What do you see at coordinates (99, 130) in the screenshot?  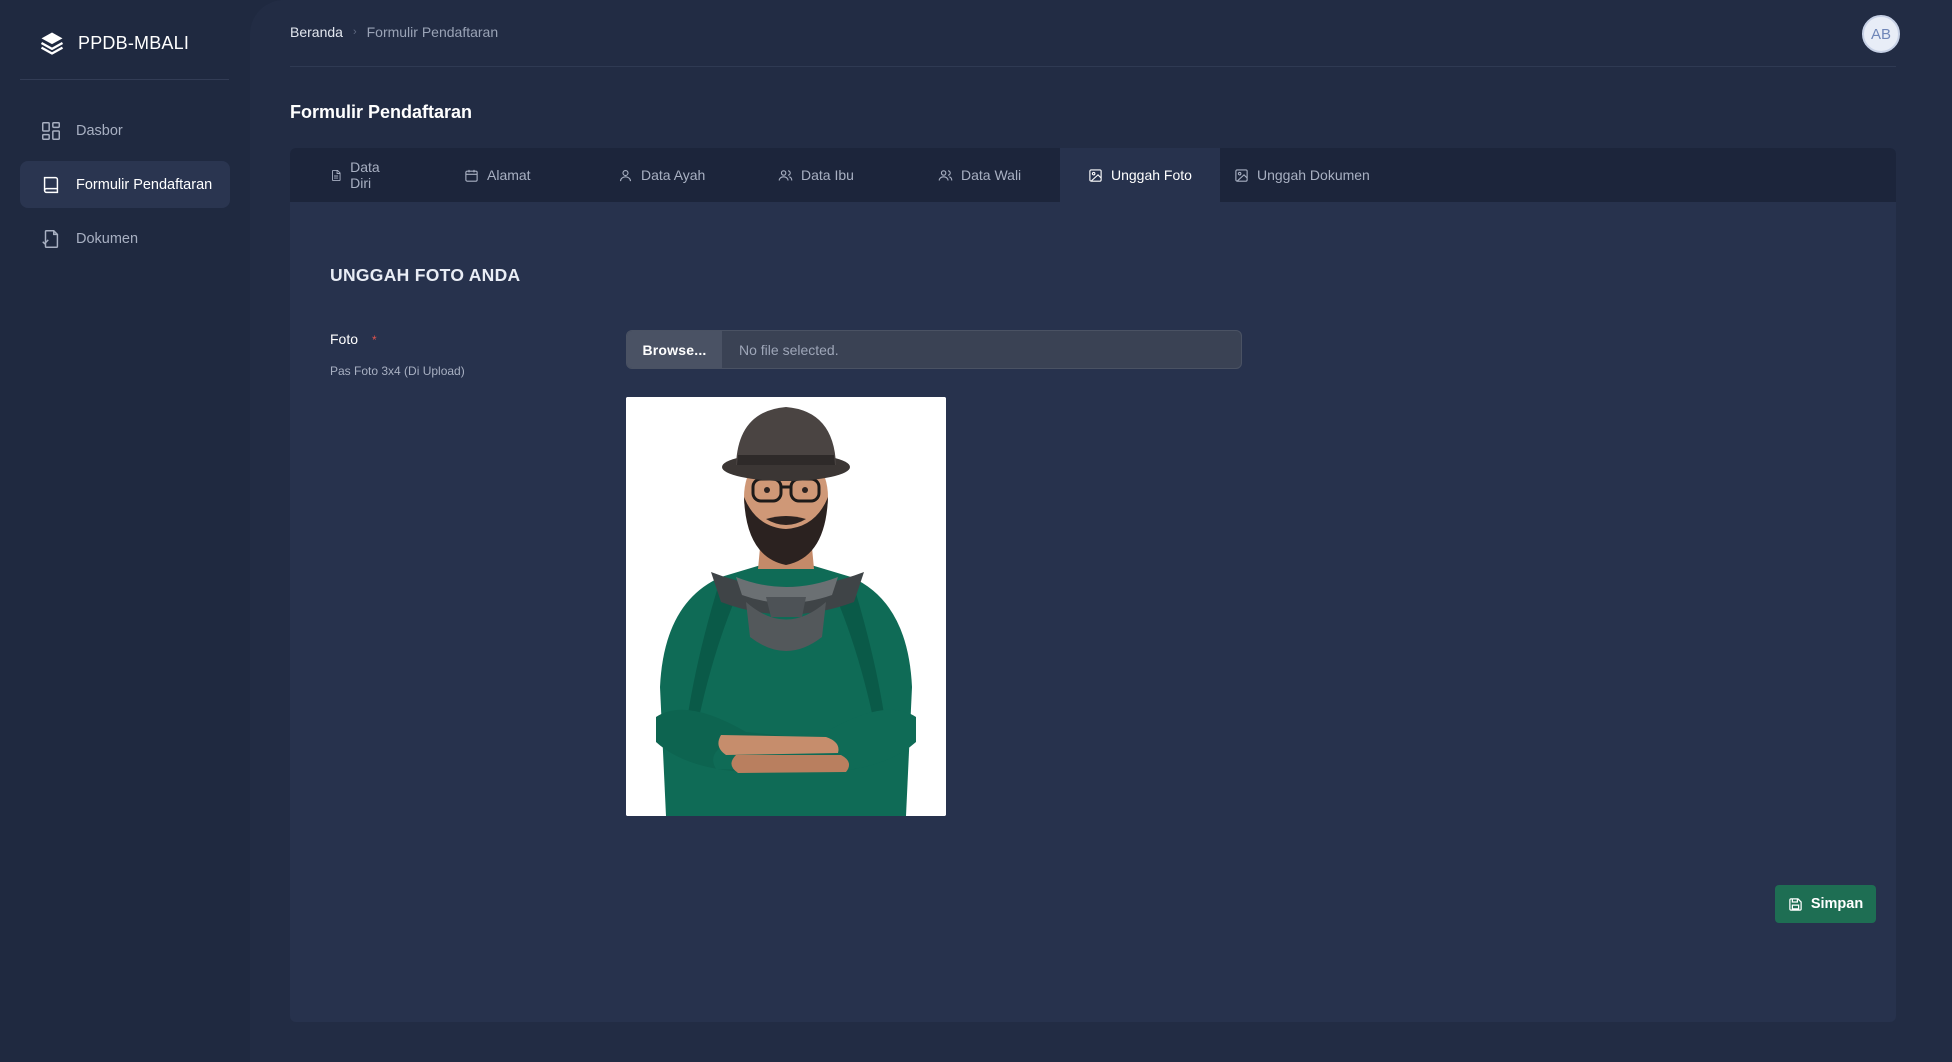 I see `sidebar-item-label: Dasbor` at bounding box center [99, 130].